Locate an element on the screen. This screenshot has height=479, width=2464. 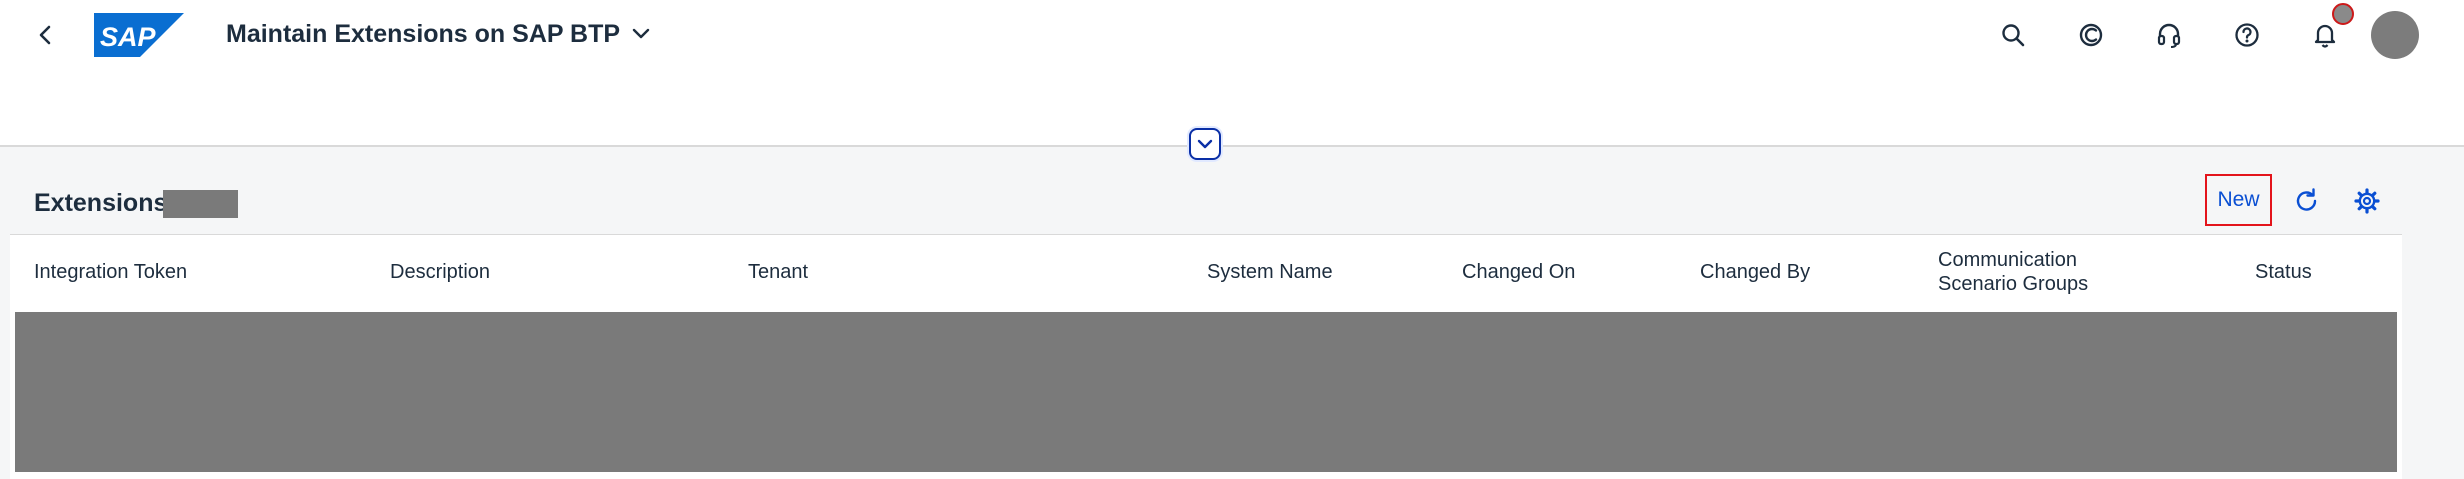
notification-badge is located at coordinates (2343, 14).